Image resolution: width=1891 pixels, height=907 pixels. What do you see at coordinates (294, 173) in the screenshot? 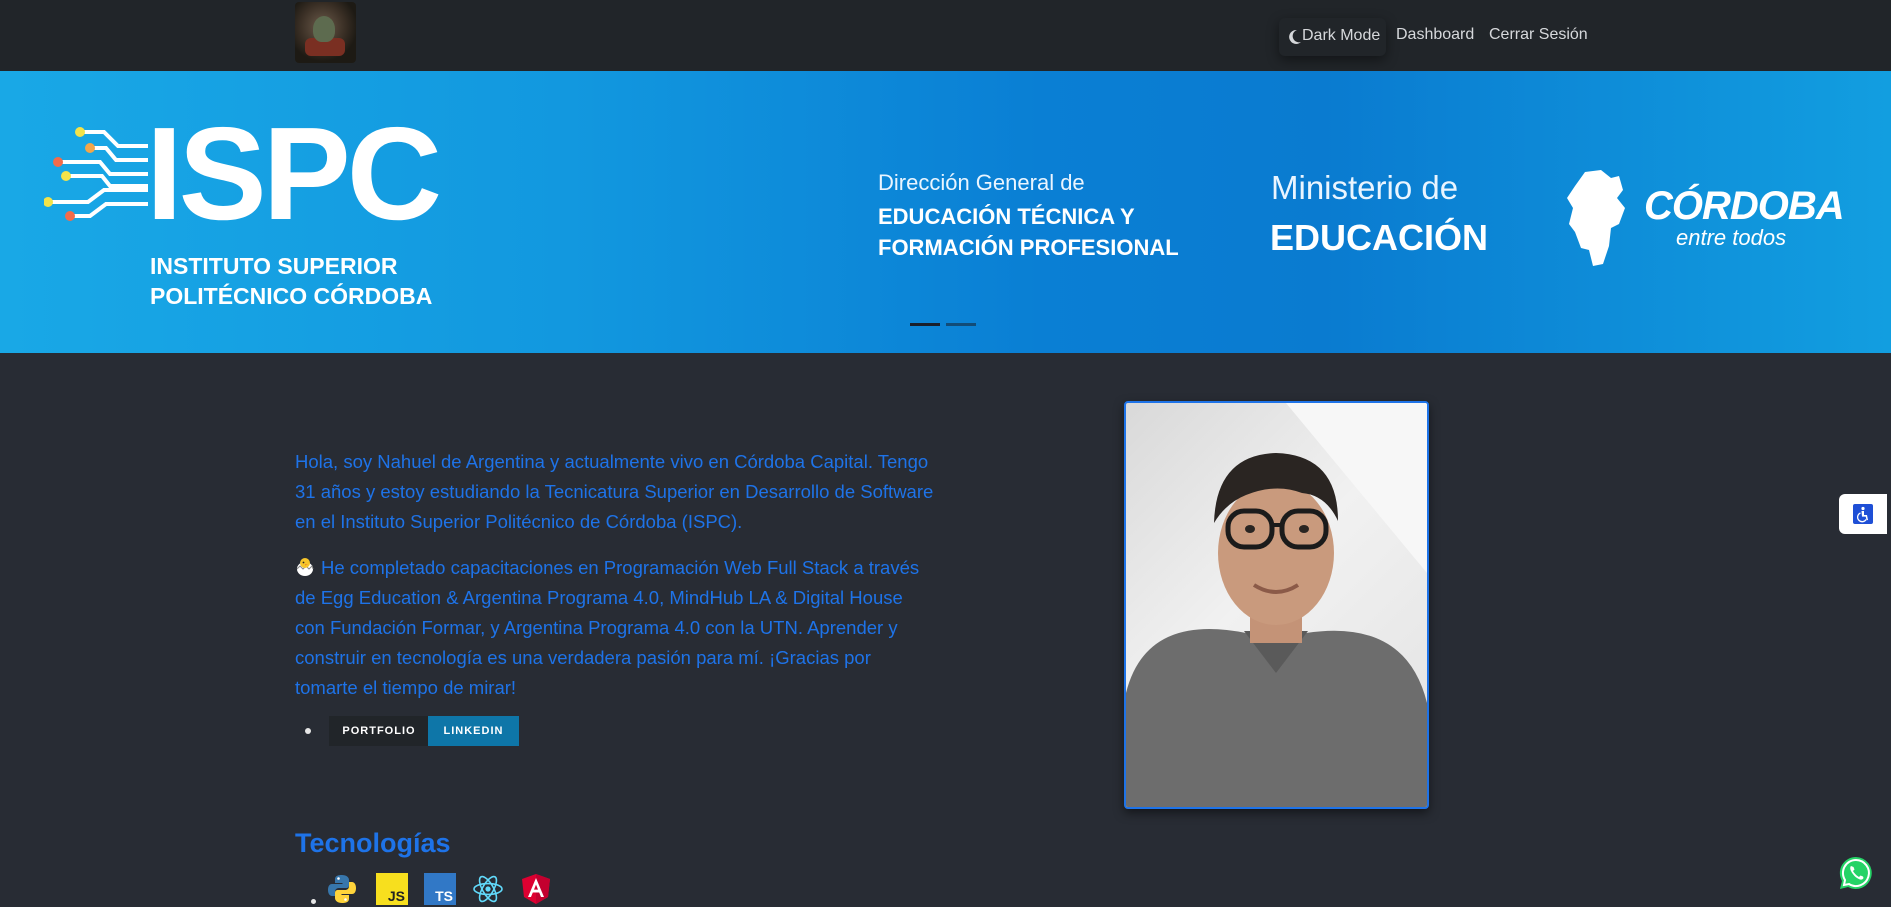
I see `ispc-logo-title: ISPC` at bounding box center [294, 173].